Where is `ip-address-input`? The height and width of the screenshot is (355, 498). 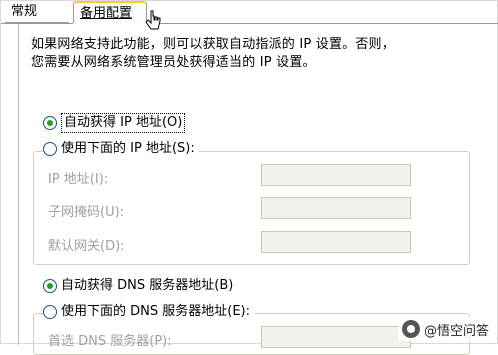
ip-address-input is located at coordinates (336, 175).